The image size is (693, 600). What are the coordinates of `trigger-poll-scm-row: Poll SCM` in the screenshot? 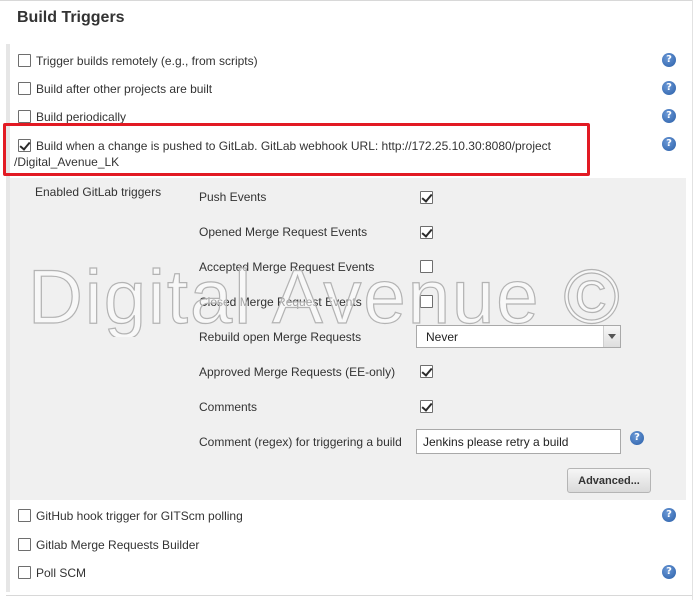 It's located at (52, 573).